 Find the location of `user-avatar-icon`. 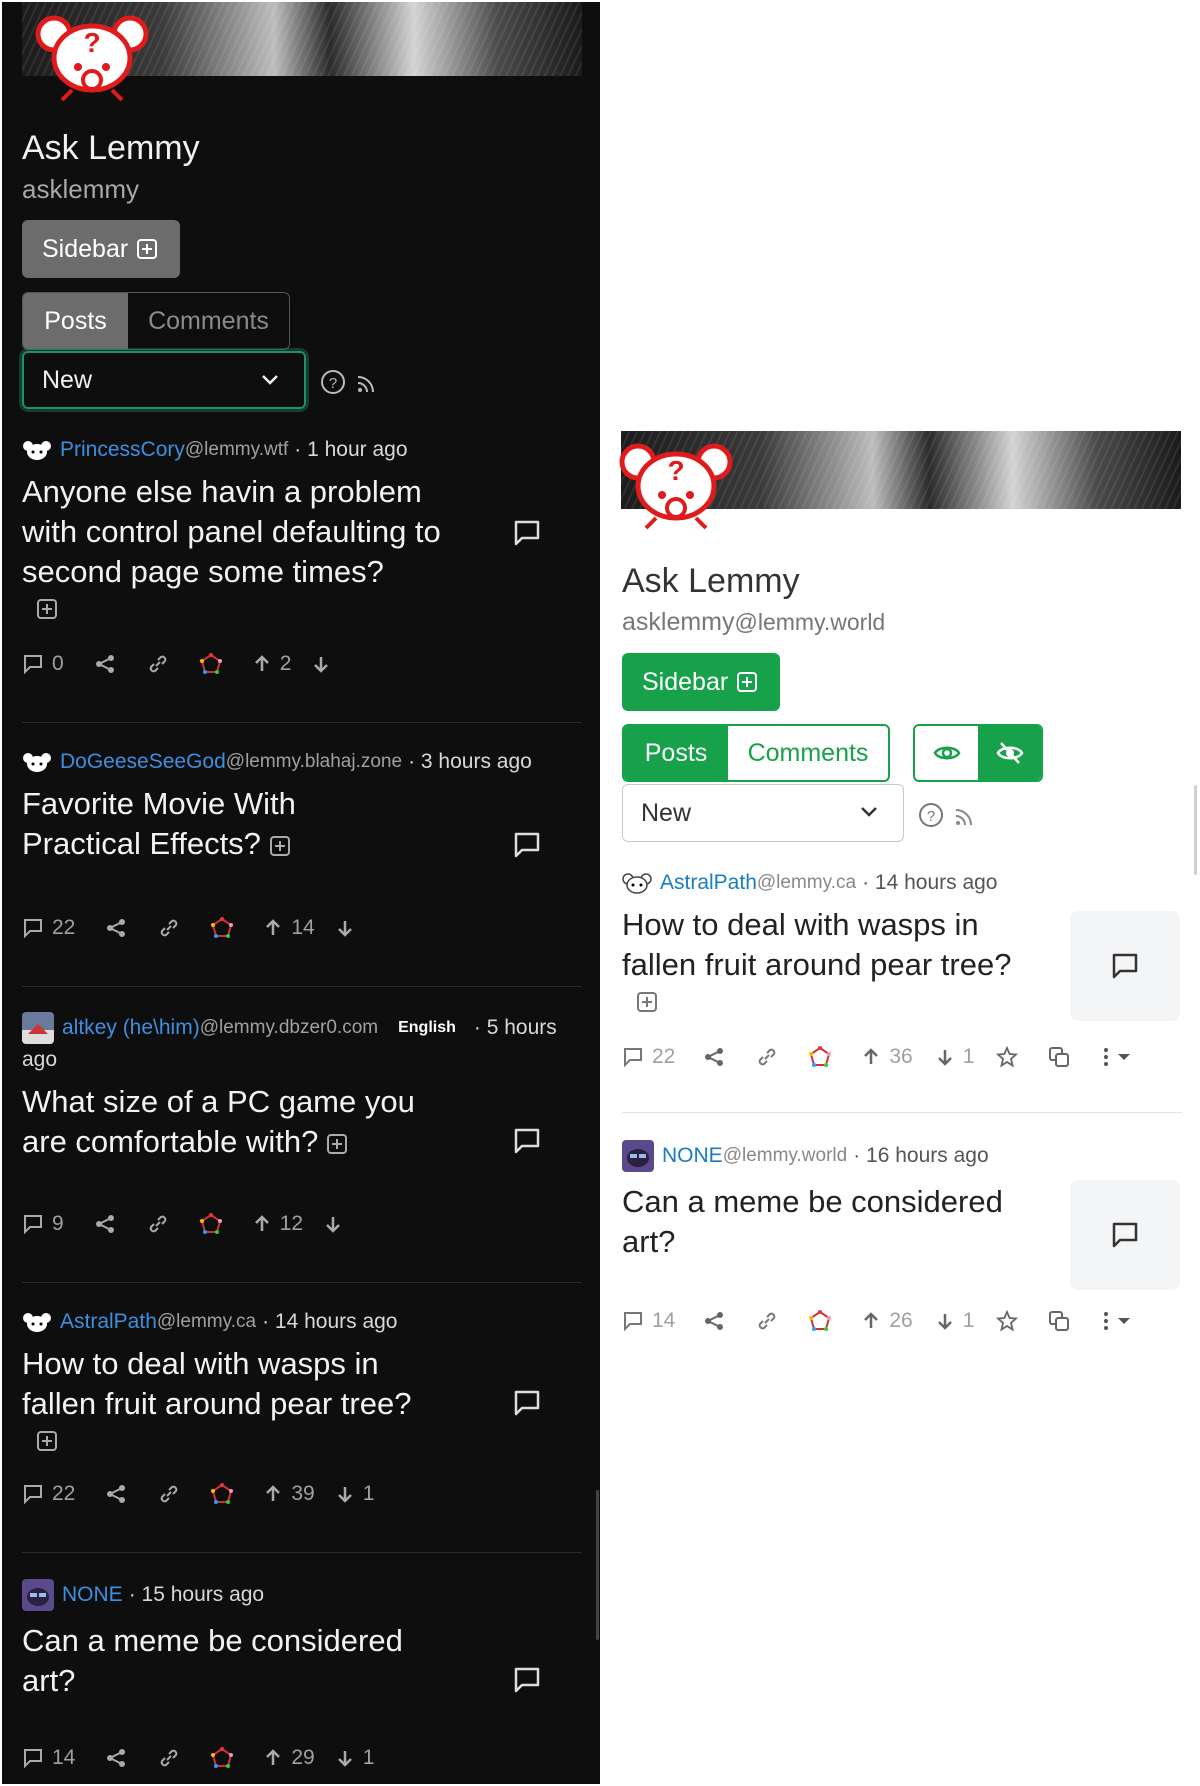

user-avatar-icon is located at coordinates (638, 1156).